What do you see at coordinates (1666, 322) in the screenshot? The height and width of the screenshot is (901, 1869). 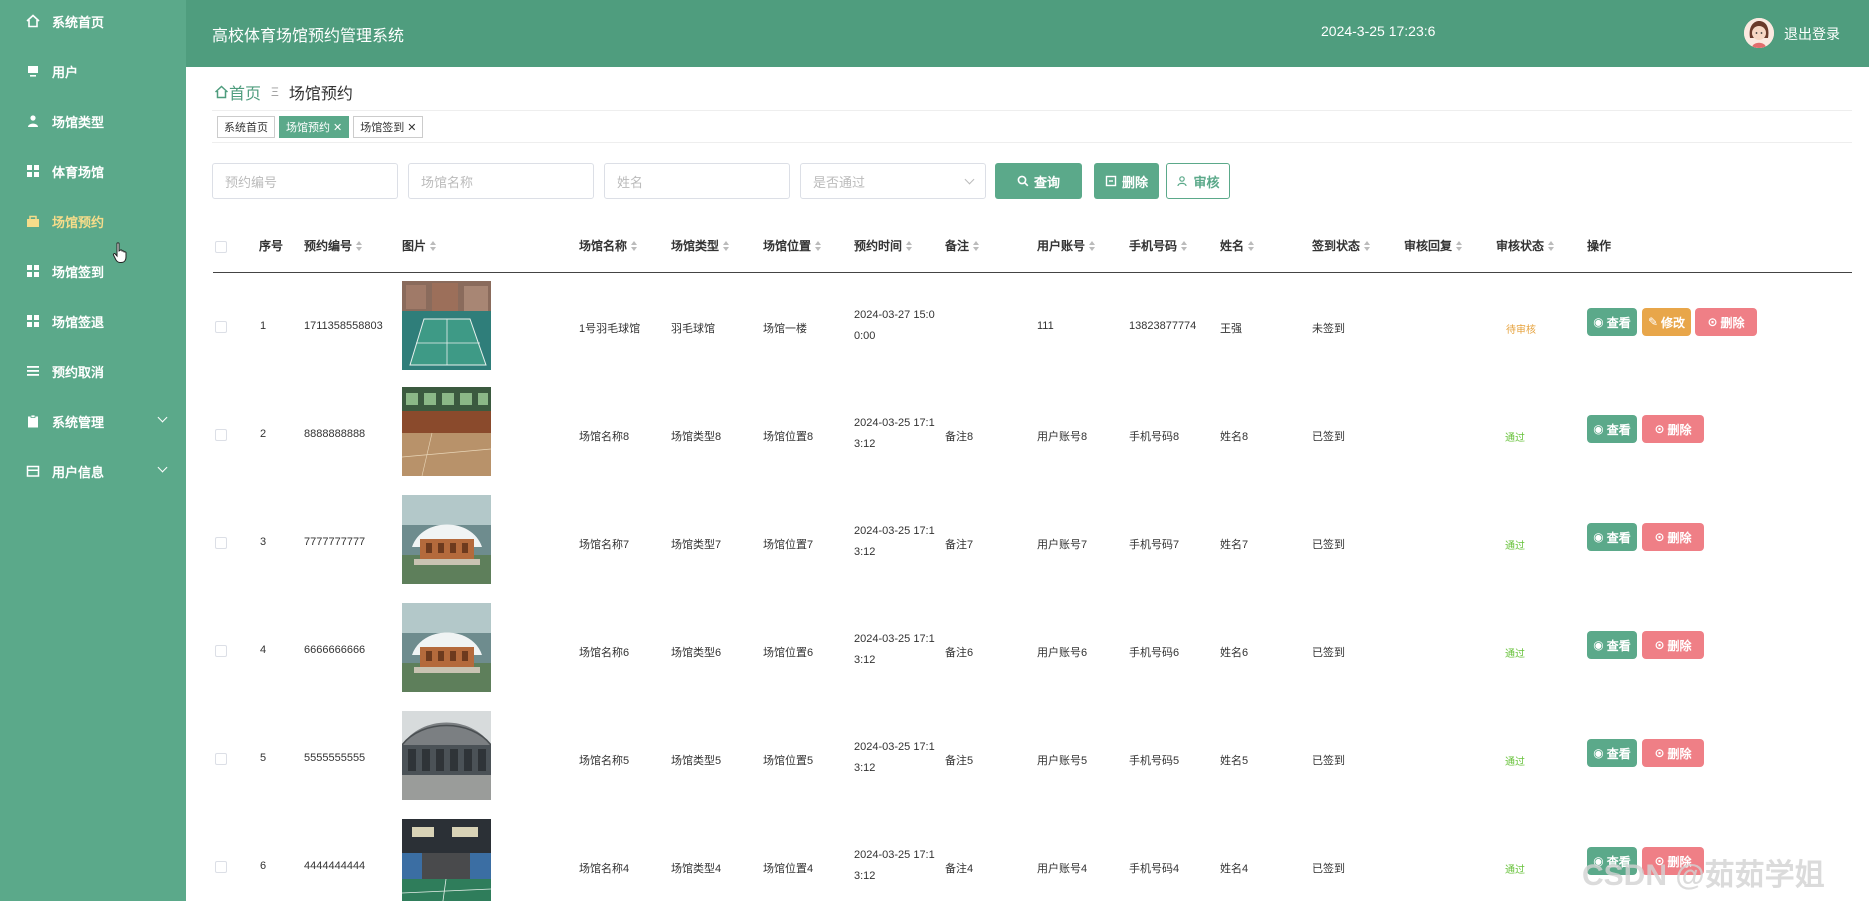 I see `edit-button: ✎ 修改` at bounding box center [1666, 322].